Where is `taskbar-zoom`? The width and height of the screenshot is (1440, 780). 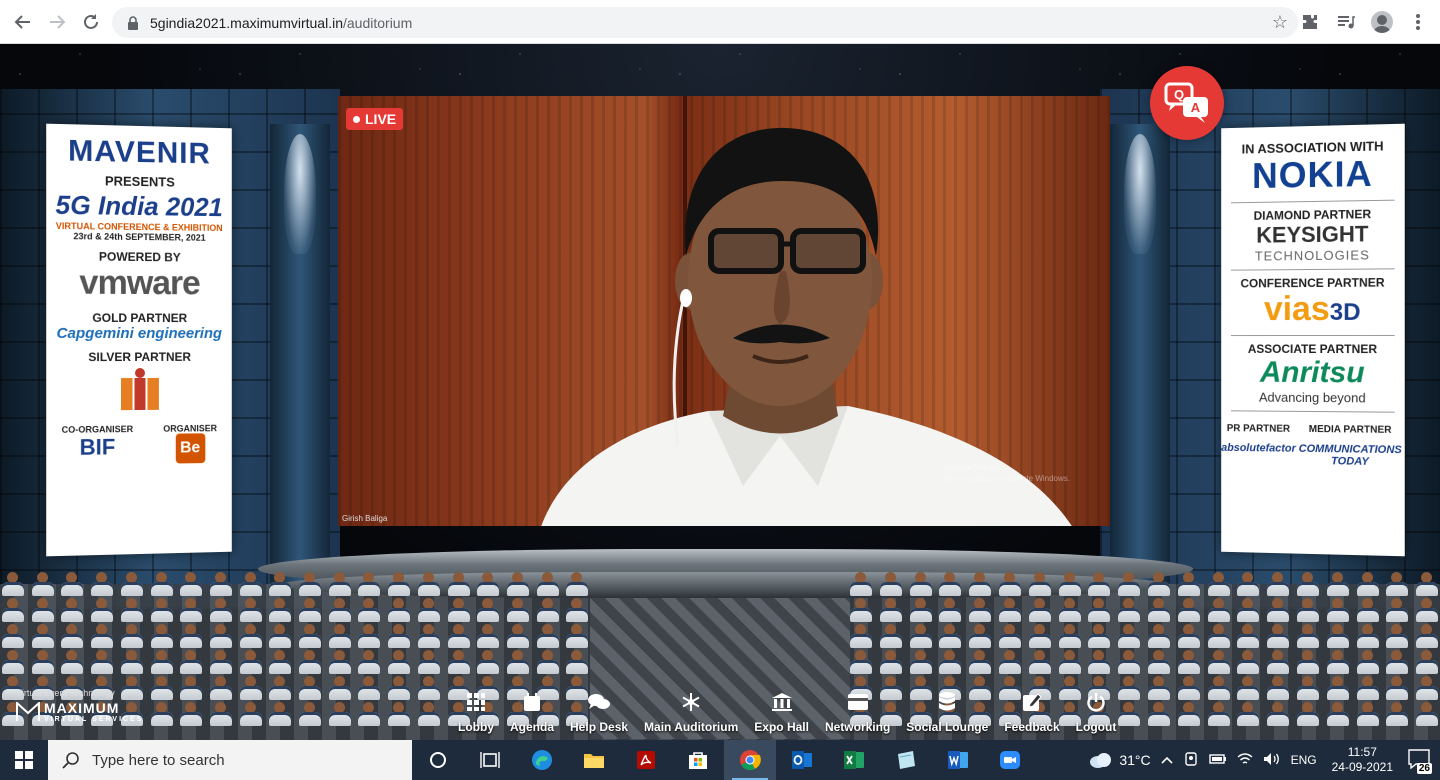 taskbar-zoom is located at coordinates (1010, 760).